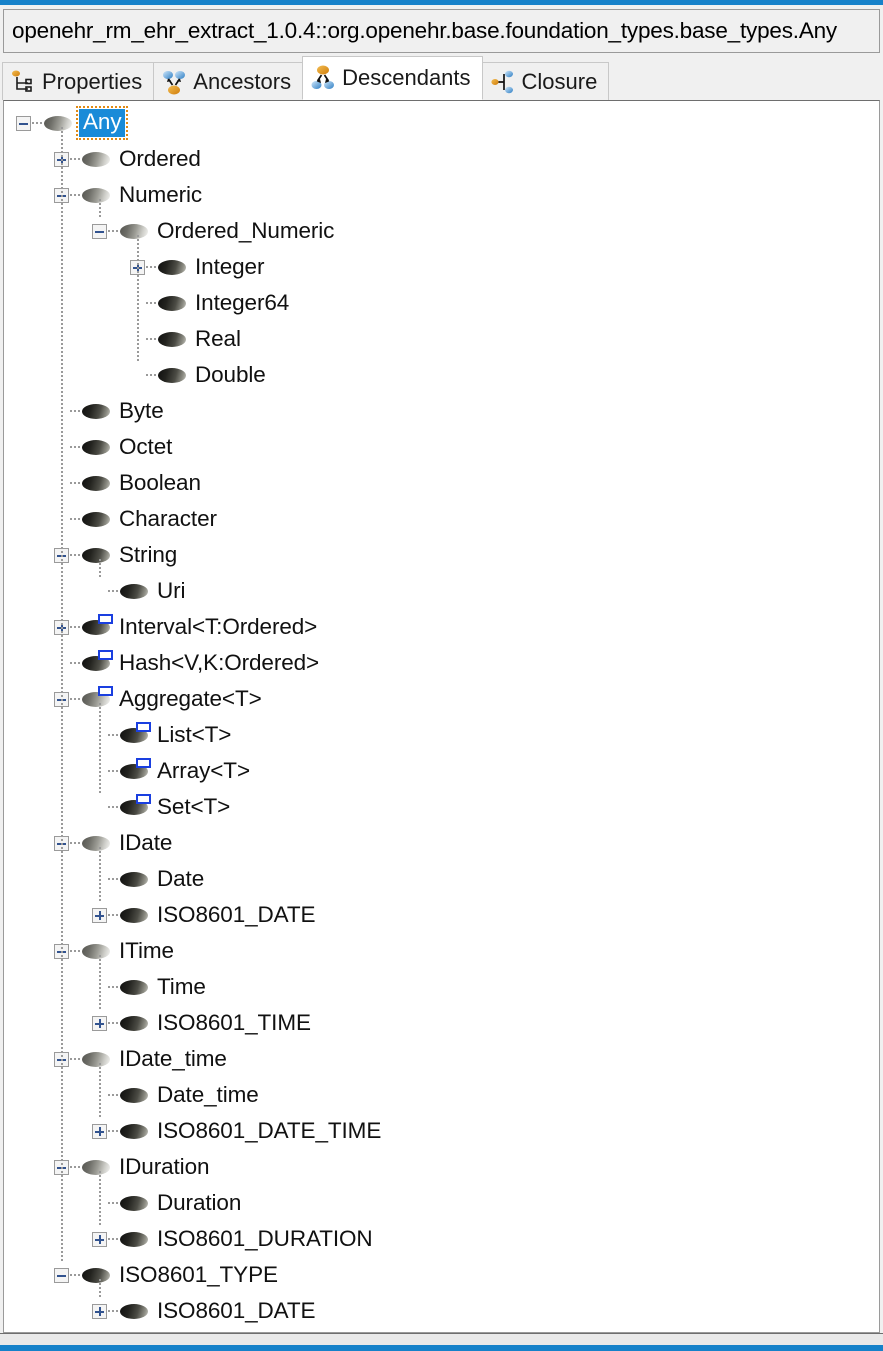 Image resolution: width=883 pixels, height=1351 pixels. I want to click on tree-node-label: Byte, so click(141, 410).